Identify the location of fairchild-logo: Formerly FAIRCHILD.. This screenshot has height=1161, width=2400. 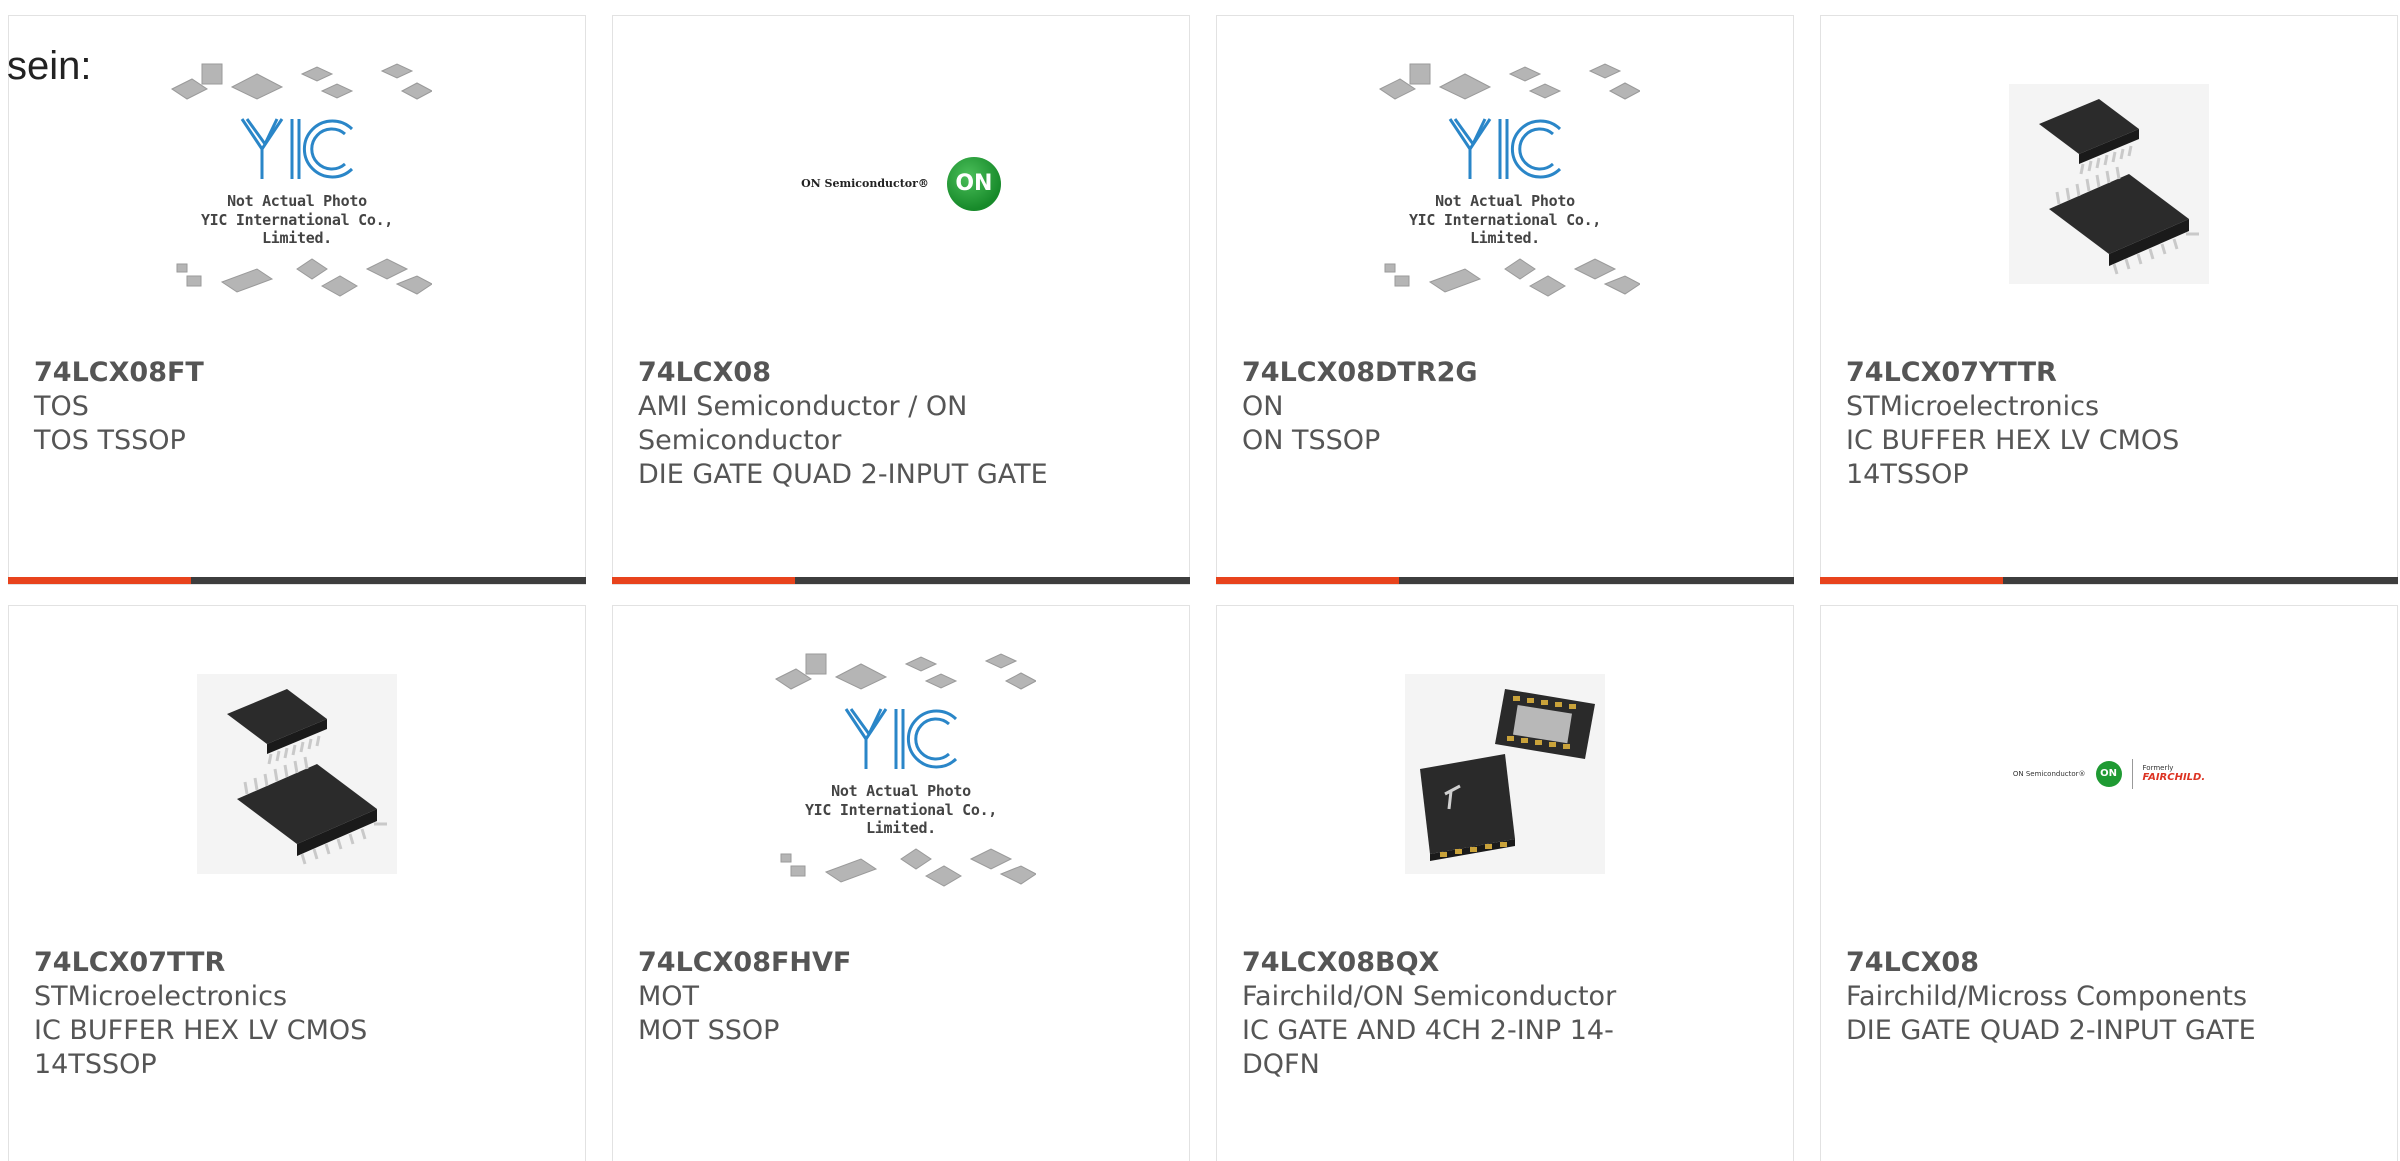
(2174, 773).